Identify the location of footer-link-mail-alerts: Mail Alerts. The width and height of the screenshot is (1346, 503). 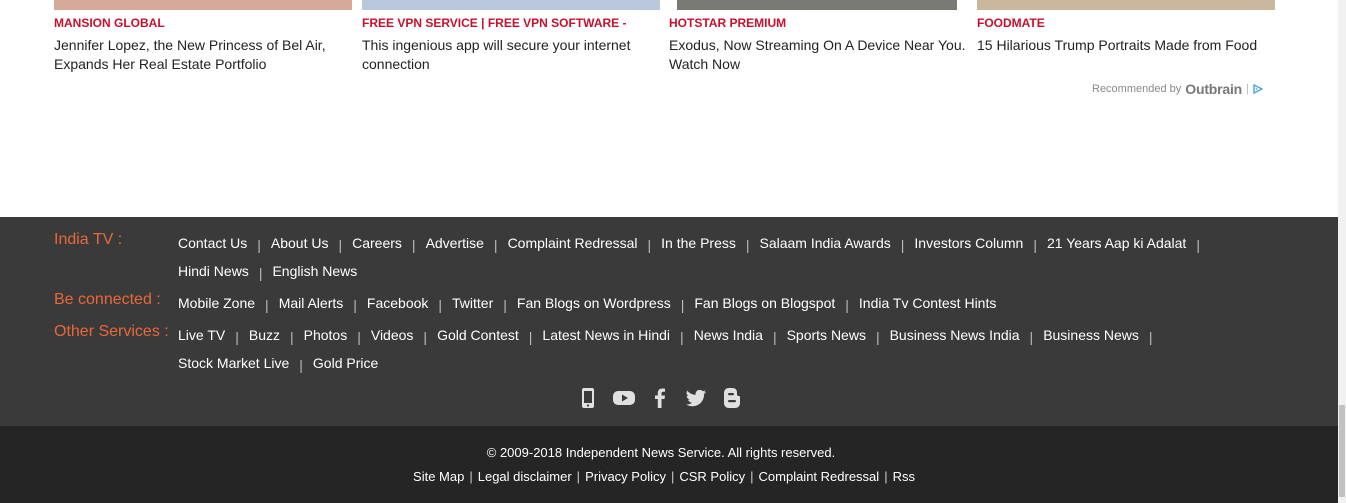
(323, 303).